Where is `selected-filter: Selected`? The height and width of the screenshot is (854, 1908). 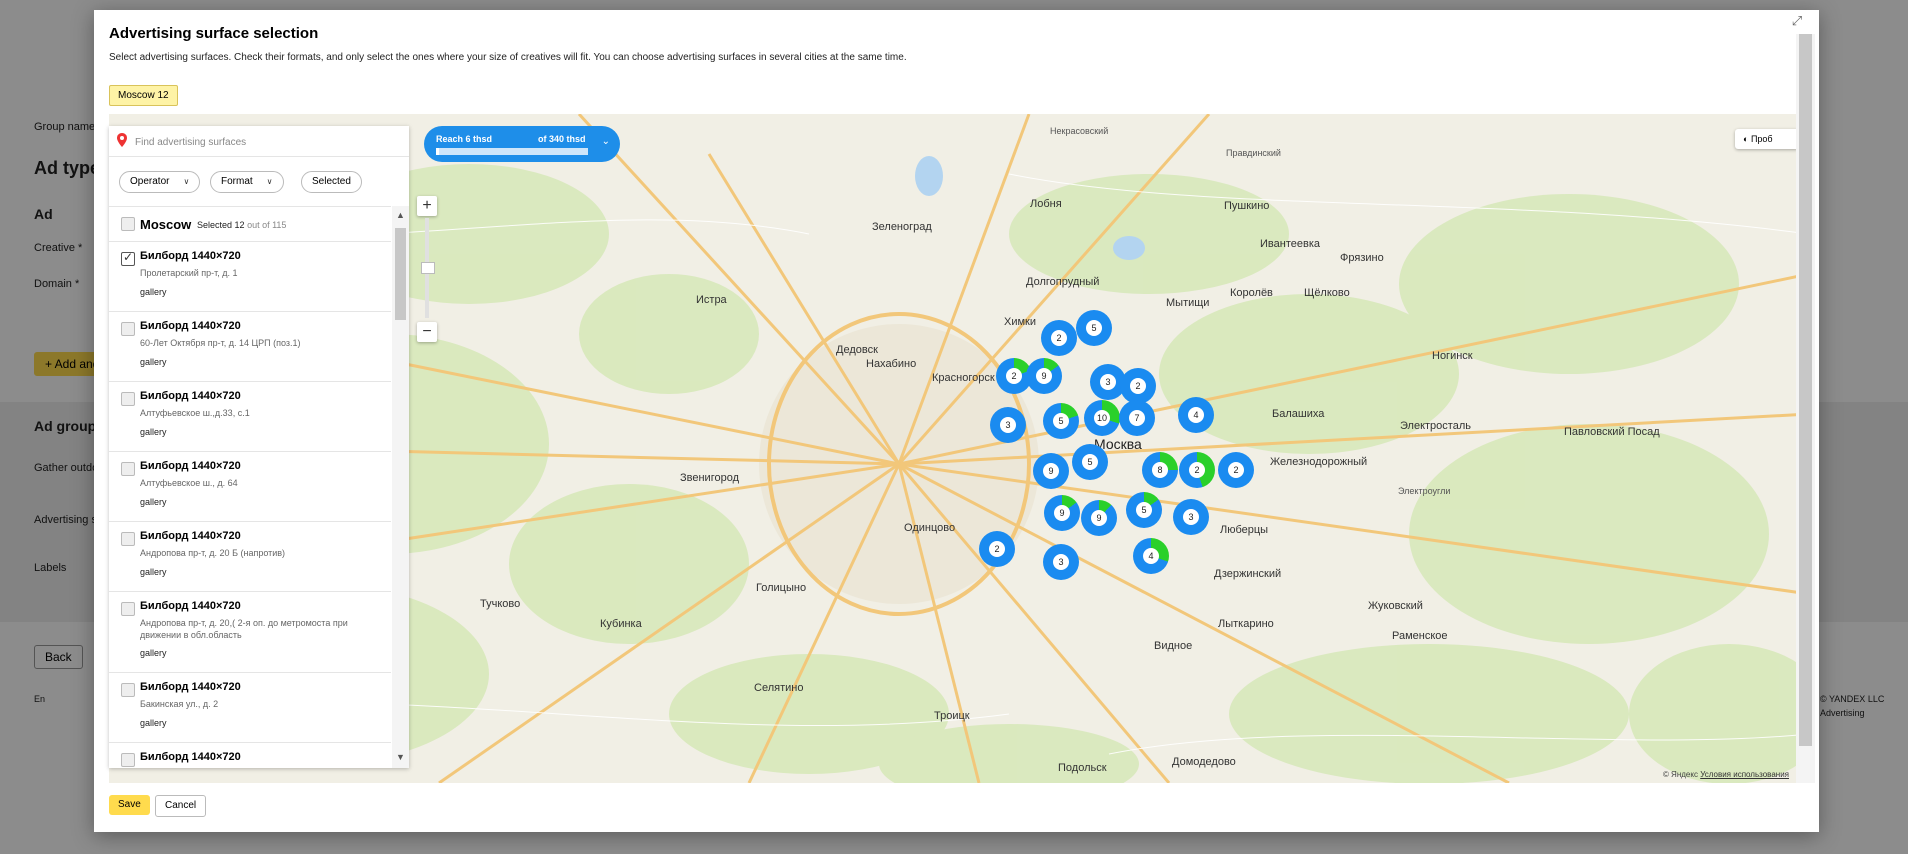
selected-filter: Selected is located at coordinates (331, 182).